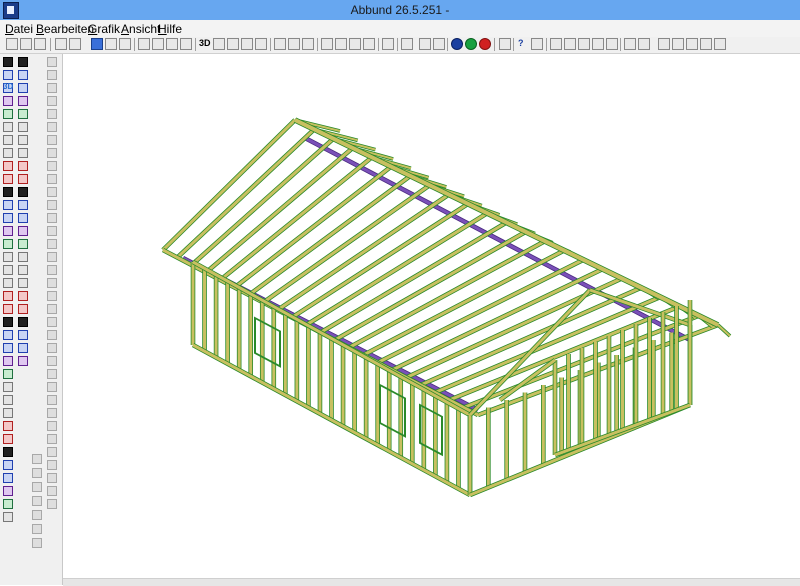  I want to click on save-icon, so click(40, 44).